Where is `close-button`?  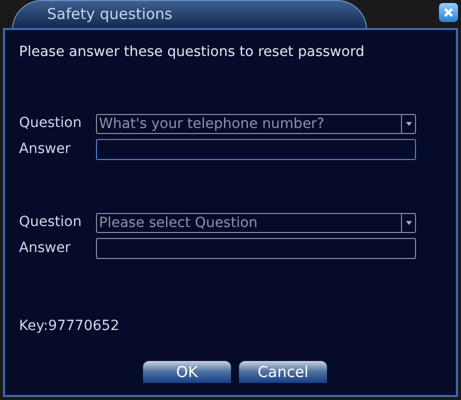
close-button is located at coordinates (448, 12).